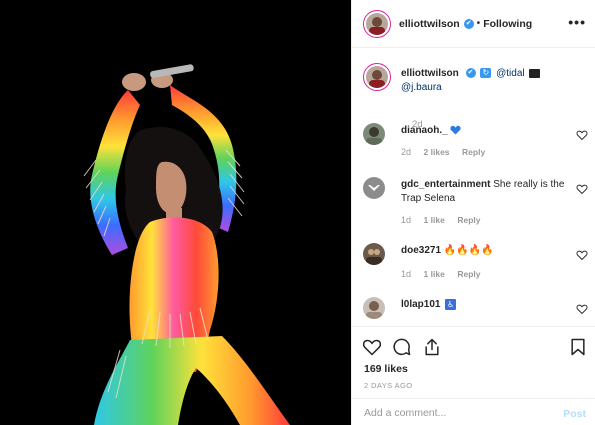  I want to click on comment-body: doe3271 🔥🔥🔥🔥, so click(486, 251).